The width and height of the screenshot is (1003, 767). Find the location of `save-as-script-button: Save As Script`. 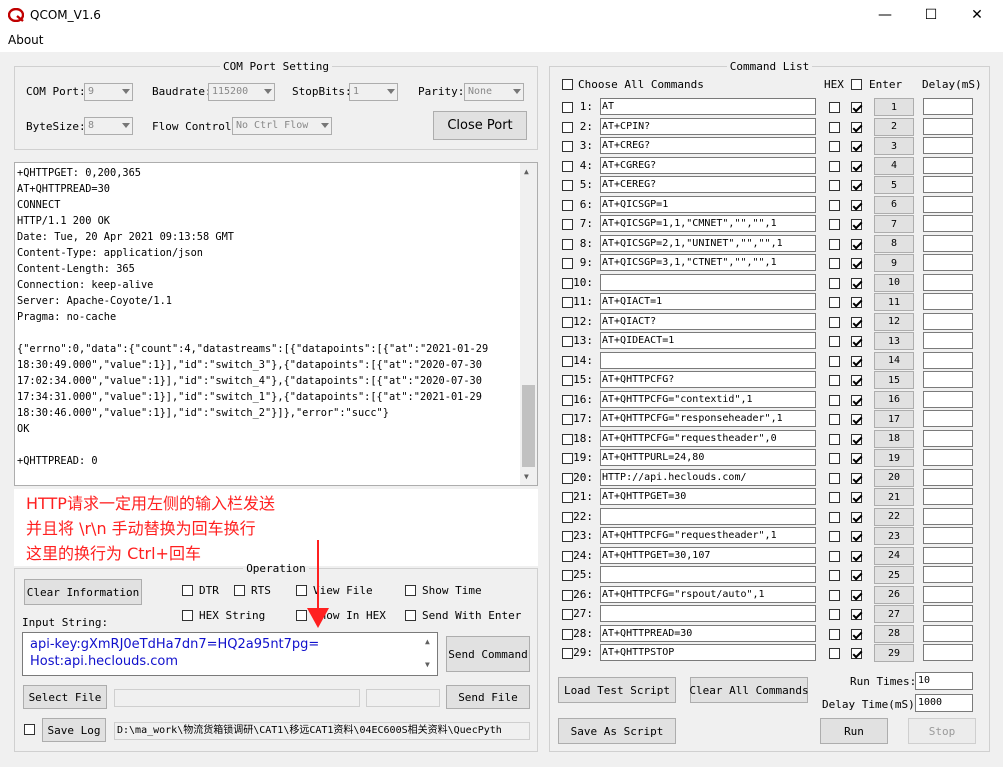

save-as-script-button: Save As Script is located at coordinates (617, 731).